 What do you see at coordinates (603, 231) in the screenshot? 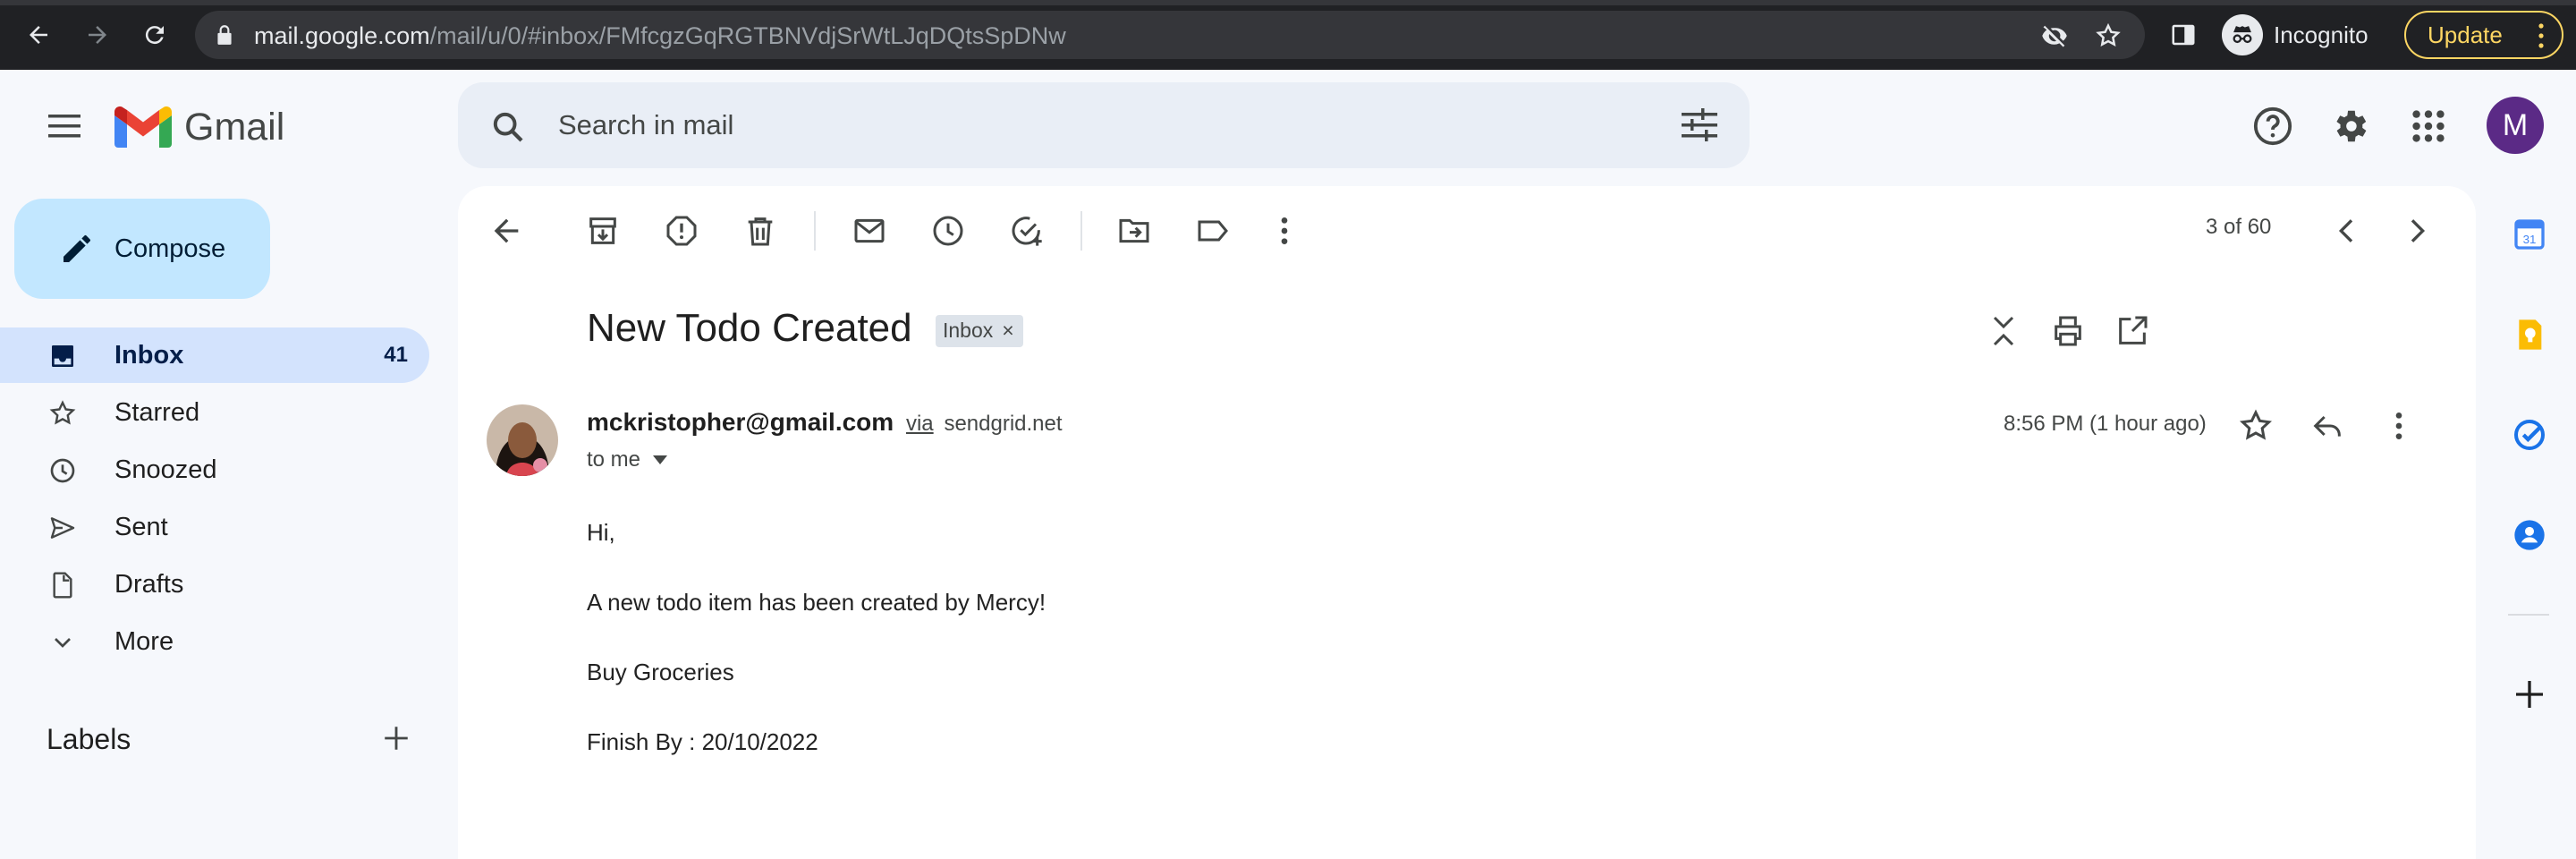
I see `archive-icon` at bounding box center [603, 231].